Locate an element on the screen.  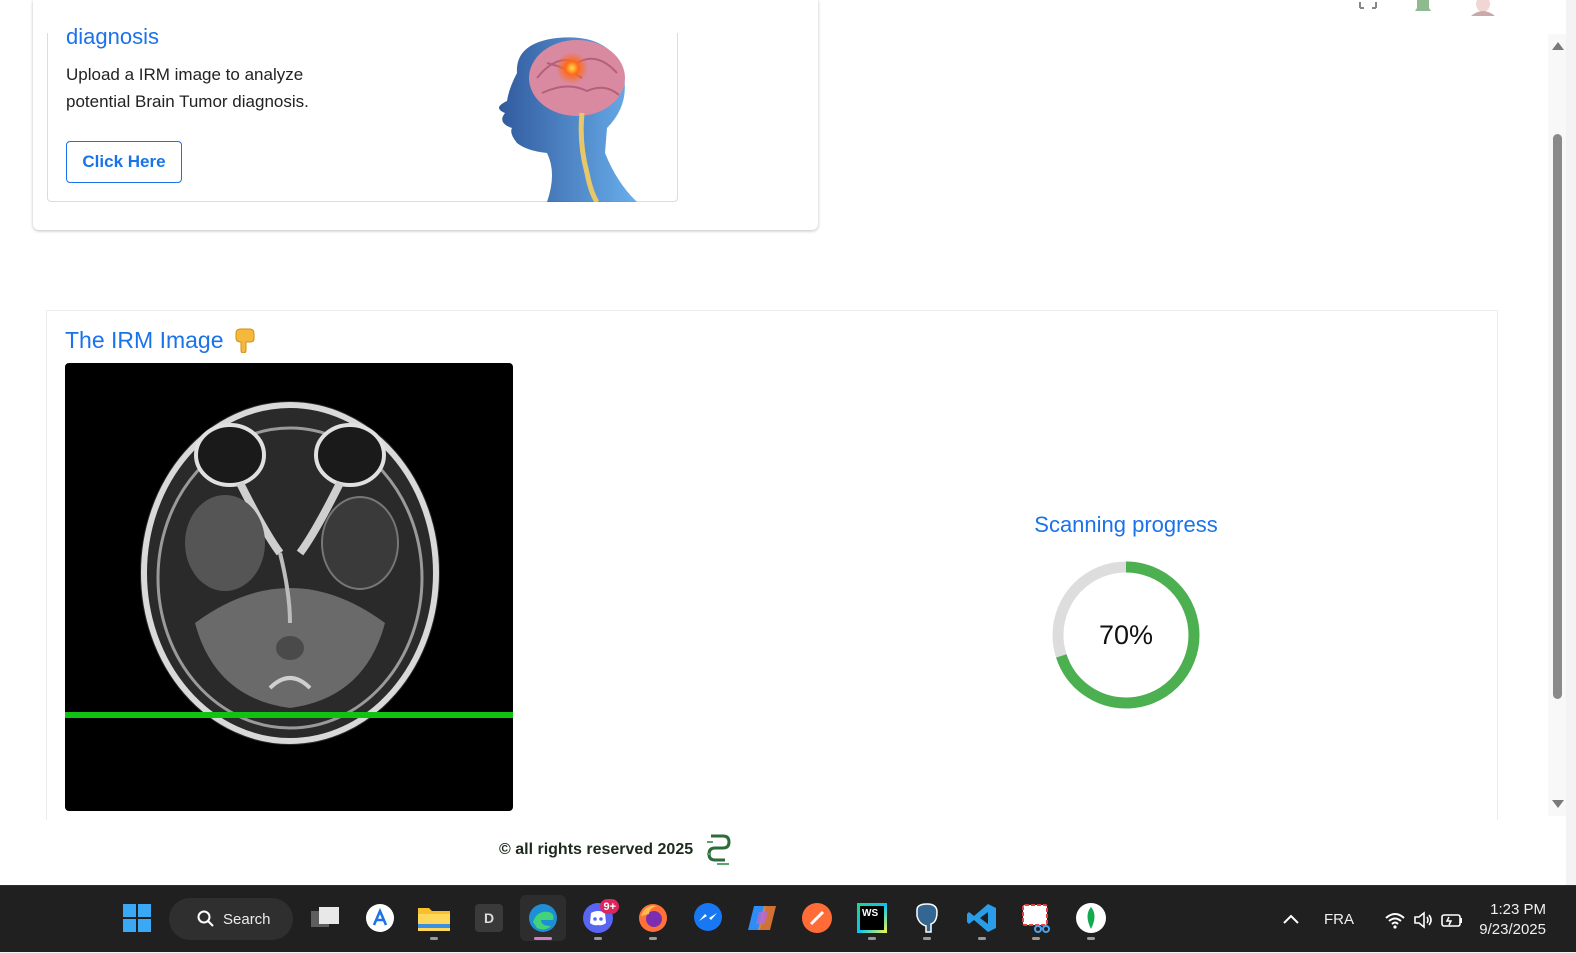
scroll-down-arrow-icon is located at coordinates (1558, 804).